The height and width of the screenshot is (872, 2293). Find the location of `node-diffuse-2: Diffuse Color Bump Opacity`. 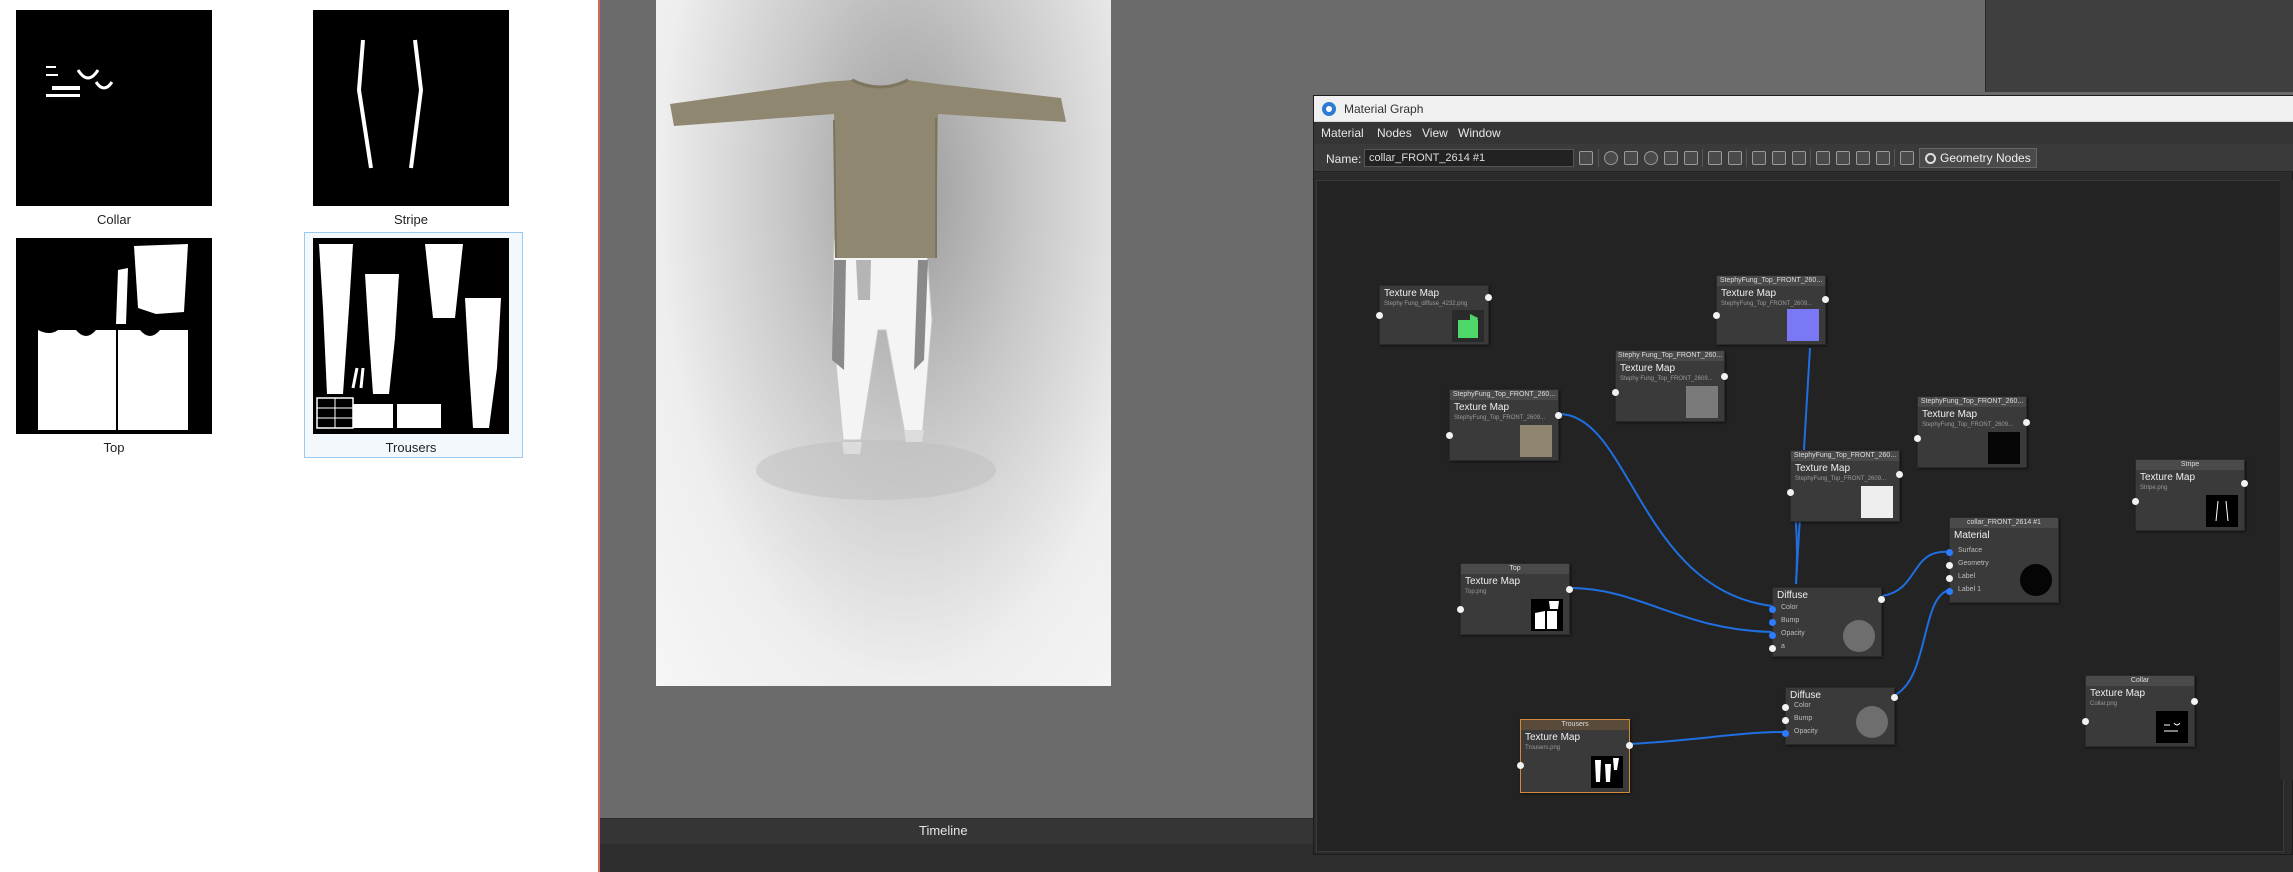

node-diffuse-2: Diffuse Color Bump Opacity is located at coordinates (1840, 716).